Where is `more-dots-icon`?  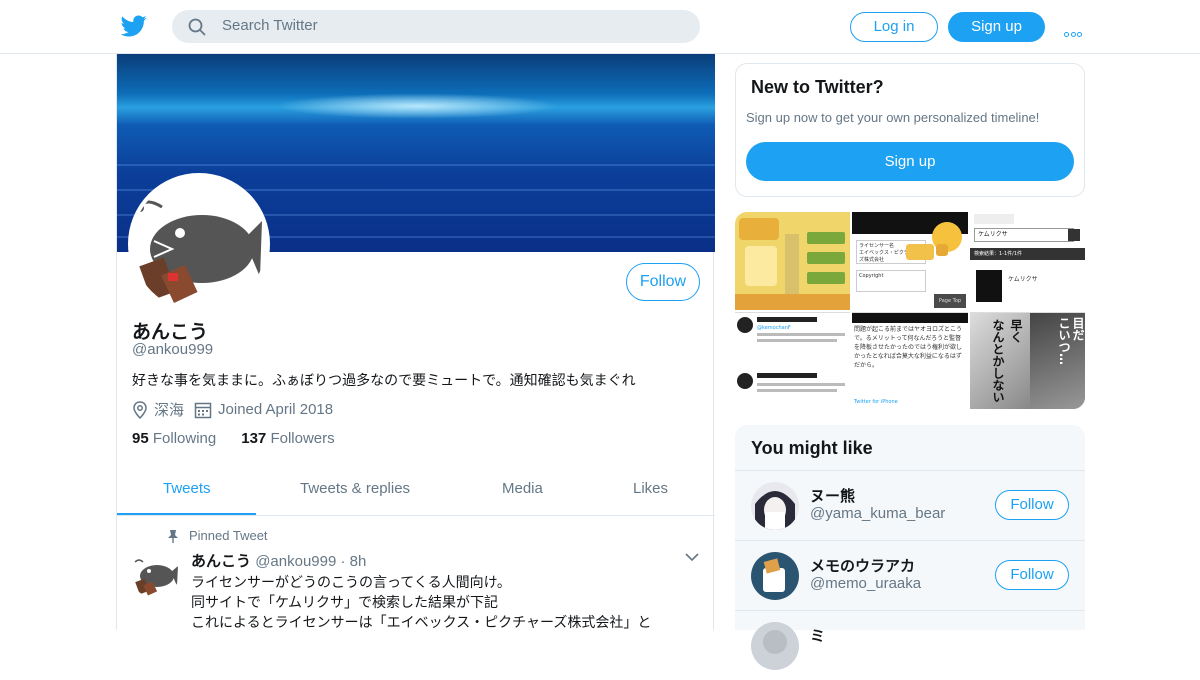 more-dots-icon is located at coordinates (1075, 29).